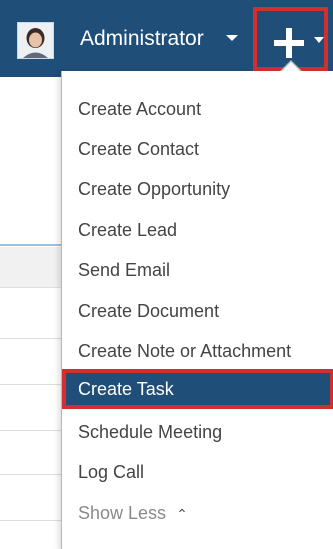 This screenshot has width=333, height=549. What do you see at coordinates (197, 189) in the screenshot?
I see `menu-item-create-opportunity: Create Opportunity` at bounding box center [197, 189].